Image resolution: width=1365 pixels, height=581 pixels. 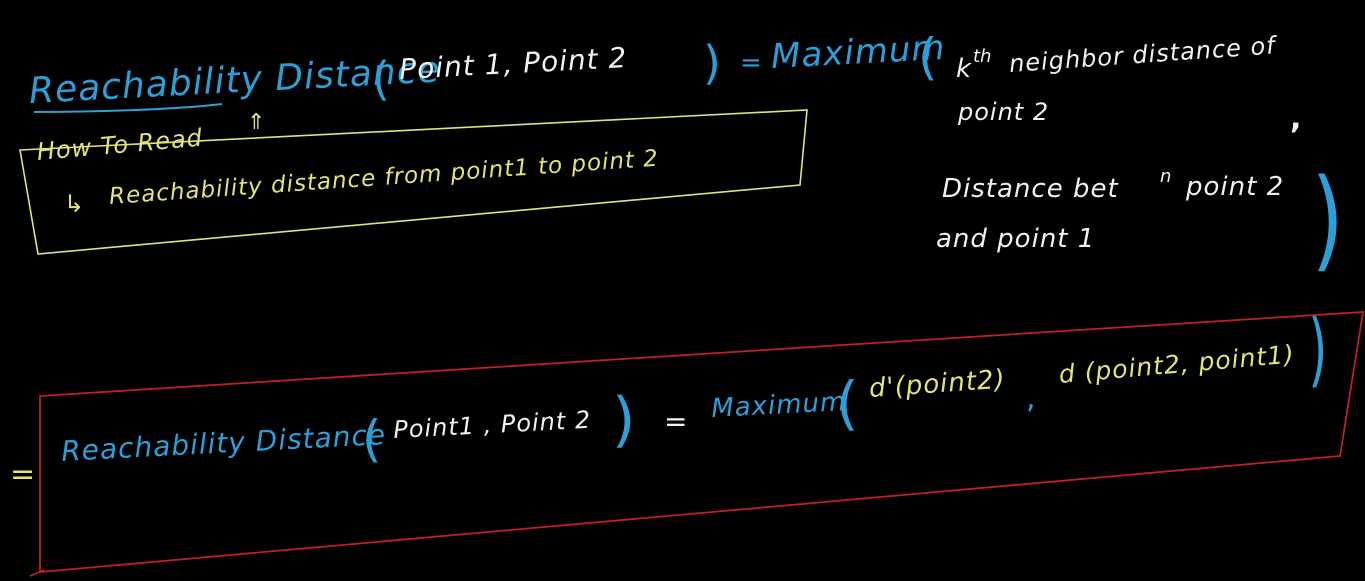 What do you see at coordinates (413, 182) in the screenshot?
I see `how-to-read-box` at bounding box center [413, 182].